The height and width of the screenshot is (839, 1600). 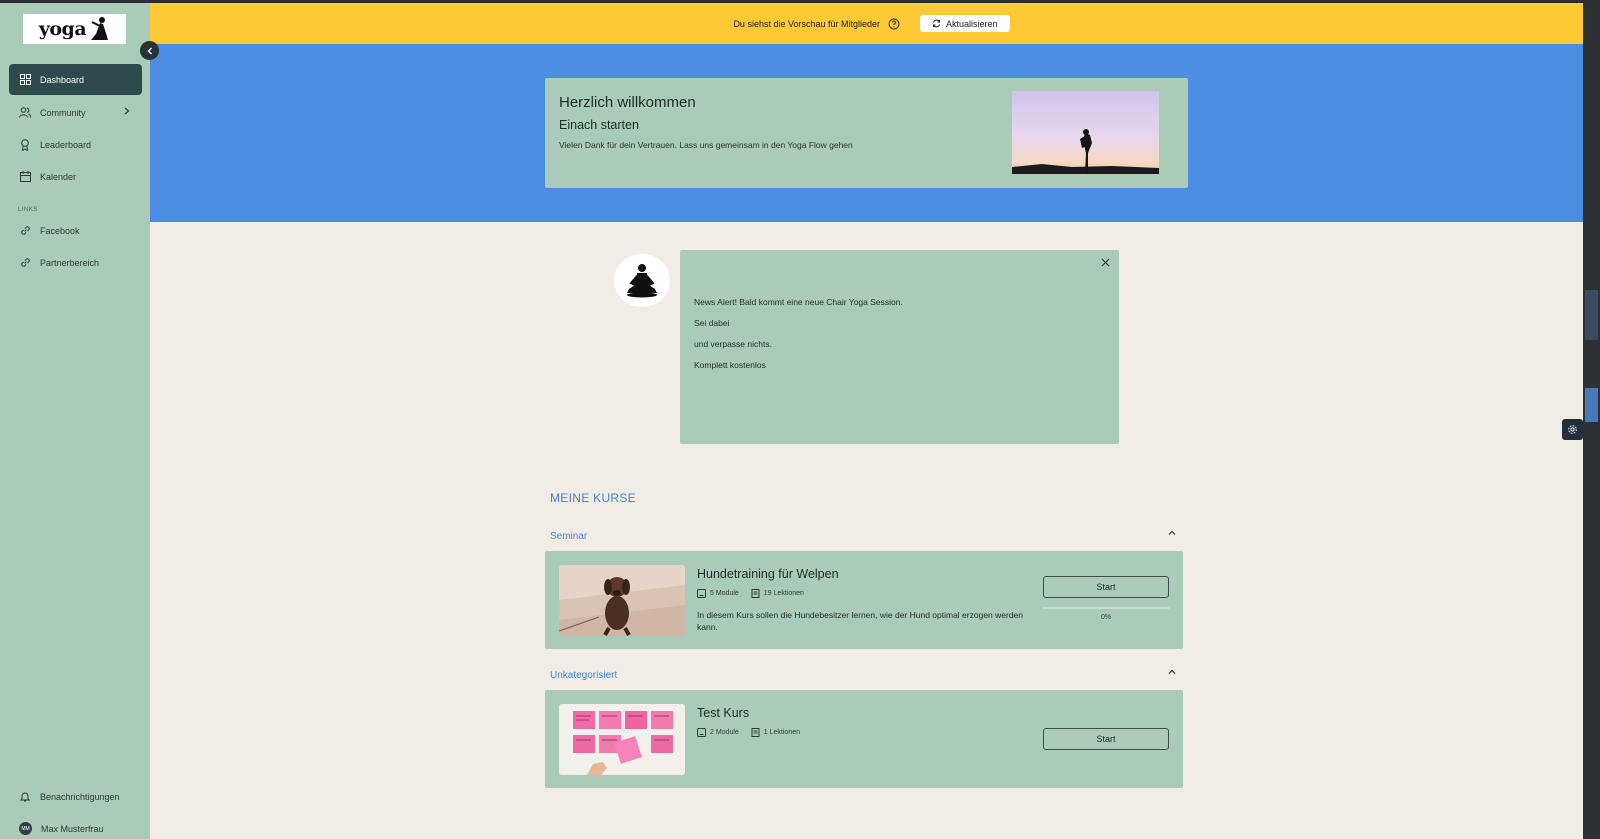 I want to click on sidebar-item-label: Kalender, so click(x=58, y=176).